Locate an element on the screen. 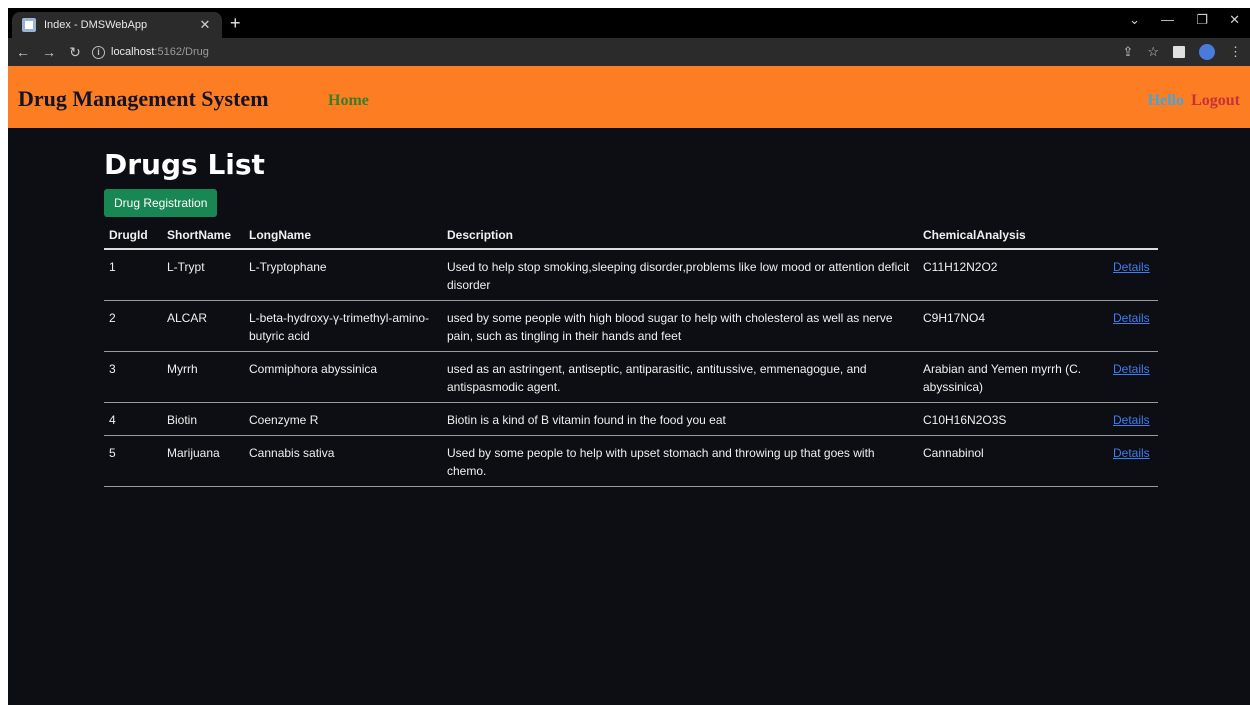  drug-registration-button: Drug Registration is located at coordinates (161, 203).